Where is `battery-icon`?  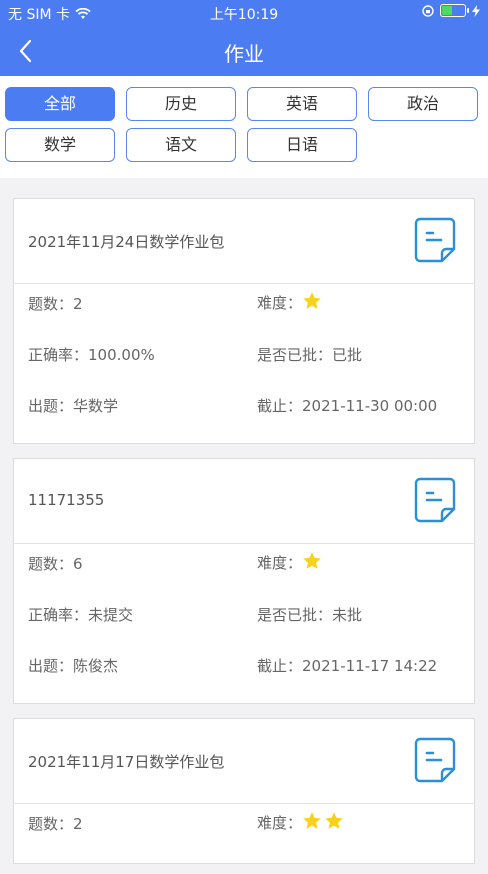 battery-icon is located at coordinates (454, 10).